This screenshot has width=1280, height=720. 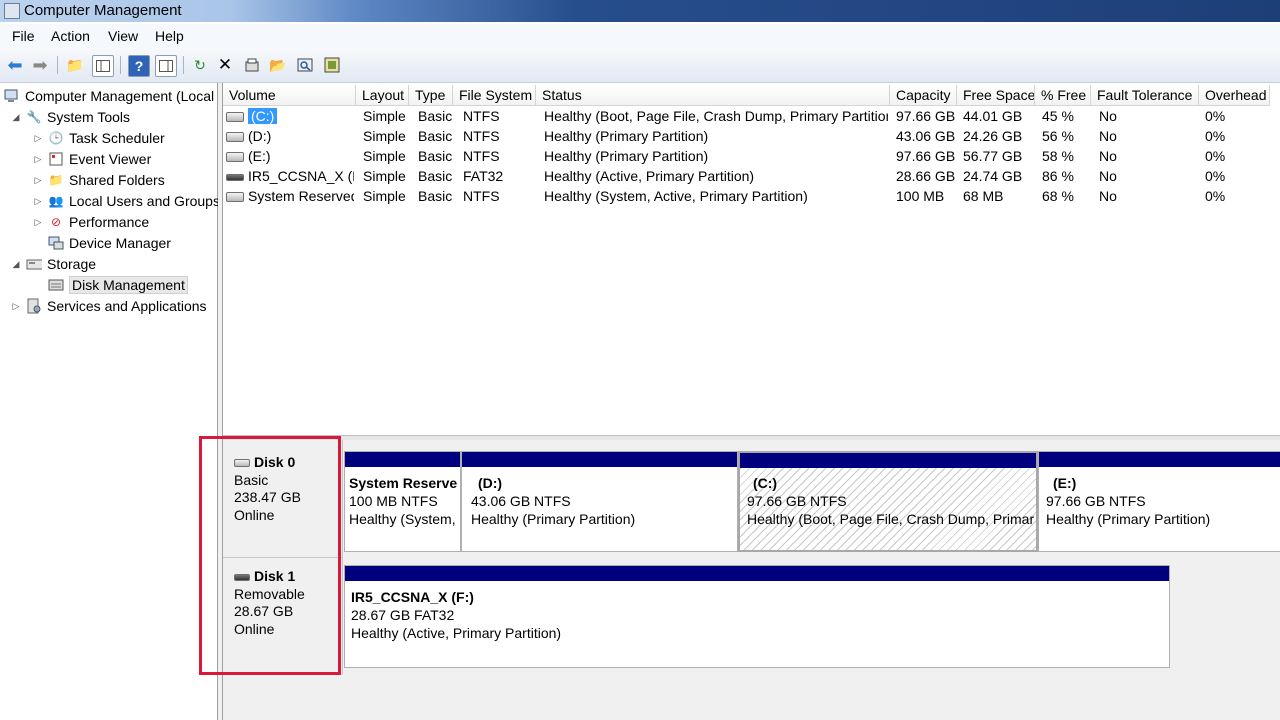 What do you see at coordinates (290, 137) in the screenshot?
I see `table-row-volume: (D:)` at bounding box center [290, 137].